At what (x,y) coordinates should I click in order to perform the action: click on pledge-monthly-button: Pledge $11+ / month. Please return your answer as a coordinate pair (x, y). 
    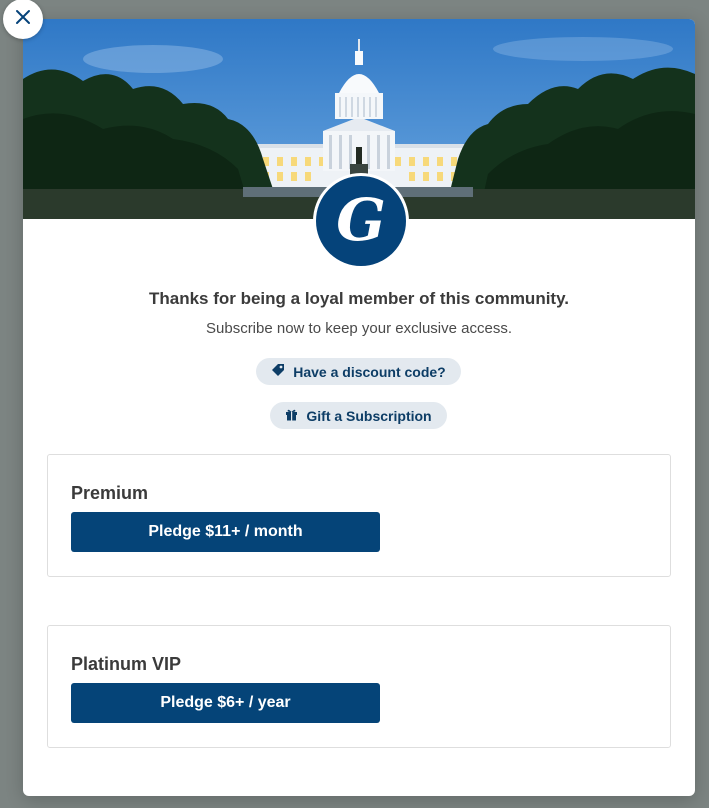
    Looking at the image, I should click on (225, 532).